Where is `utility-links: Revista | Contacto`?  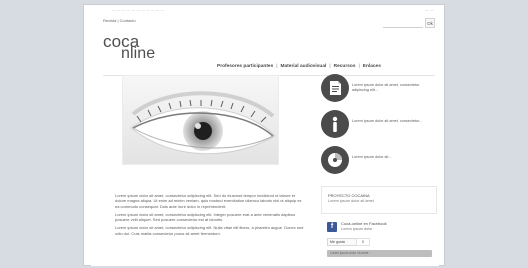
utility-links: Revista | Contacto is located at coordinates (119, 20).